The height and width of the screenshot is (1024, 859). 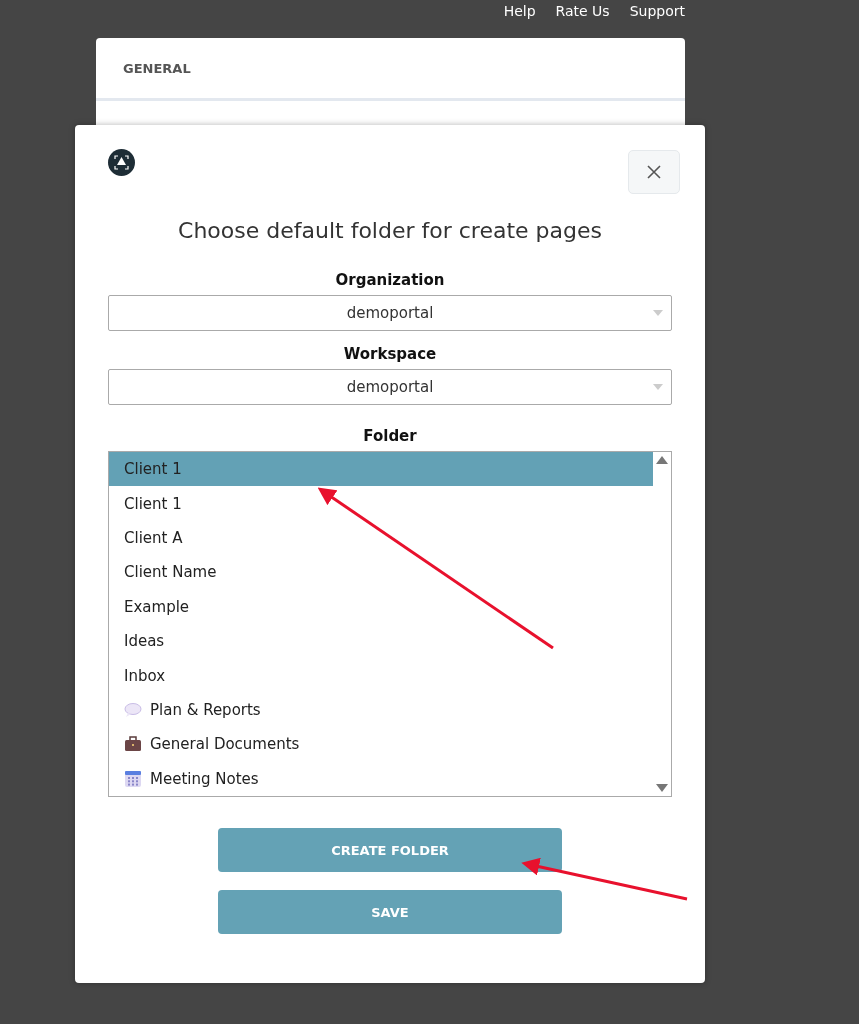 I want to click on field-label: Organization, so click(x=390, y=280).